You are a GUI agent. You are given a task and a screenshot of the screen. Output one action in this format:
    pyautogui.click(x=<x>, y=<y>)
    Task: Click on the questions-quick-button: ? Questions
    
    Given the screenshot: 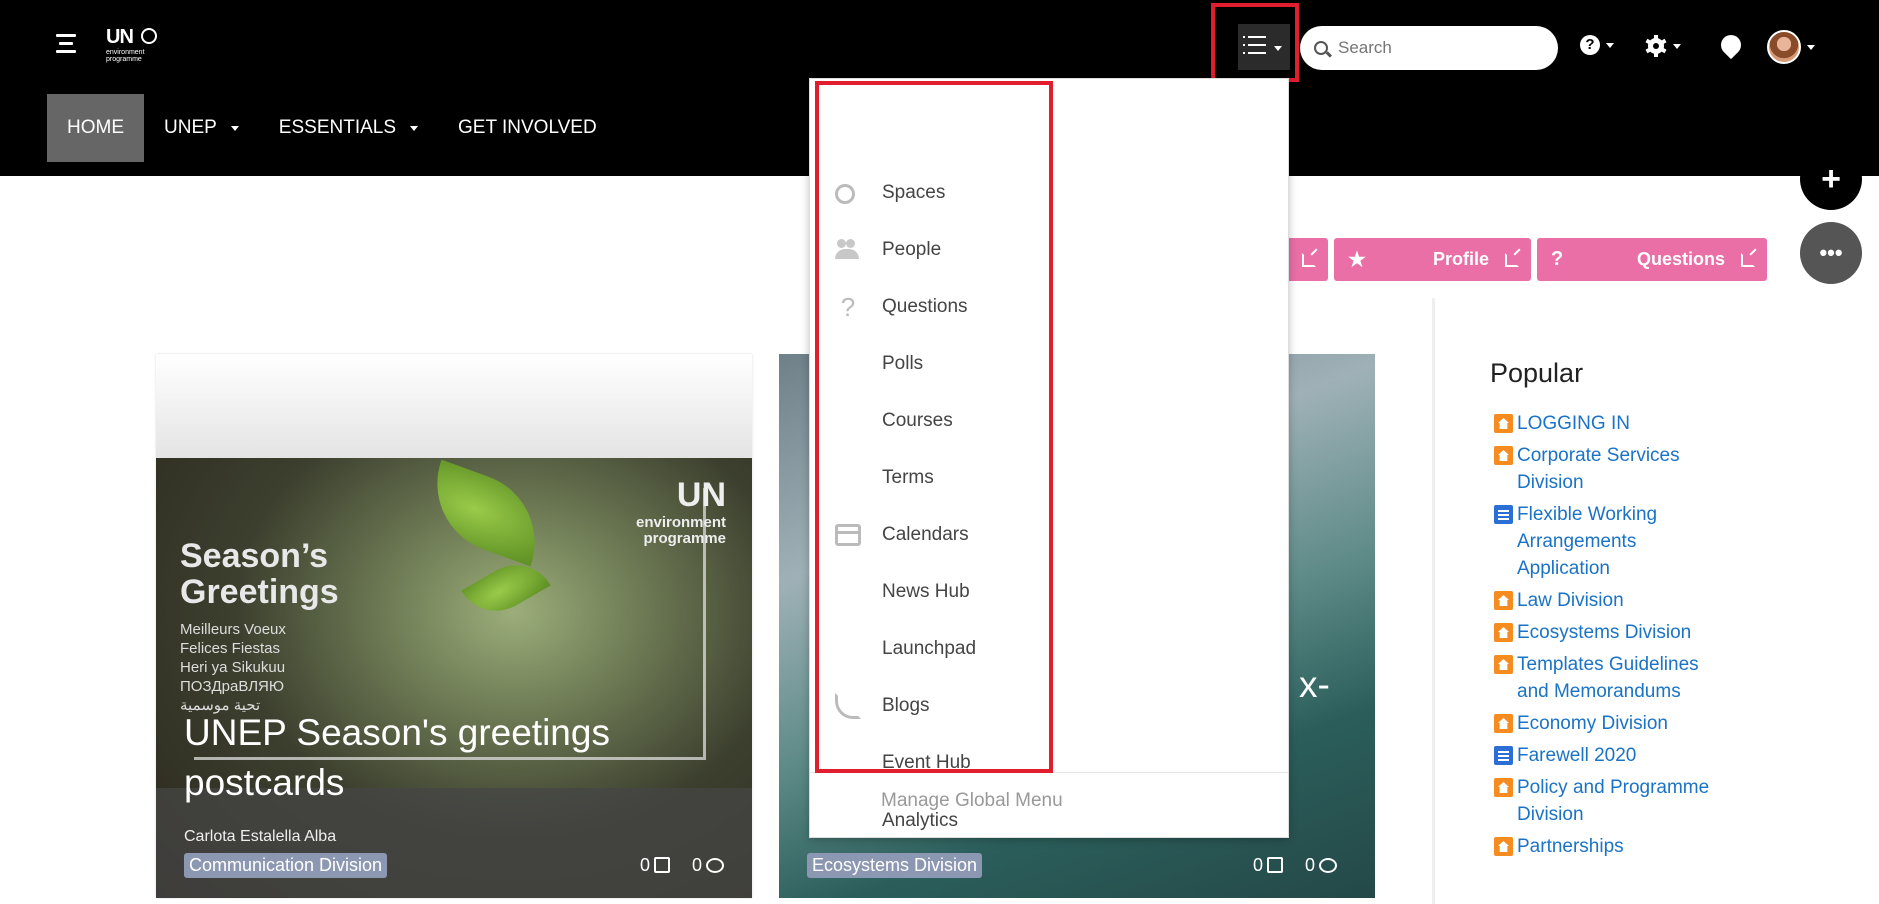 What is the action you would take?
    pyautogui.click(x=1652, y=259)
    